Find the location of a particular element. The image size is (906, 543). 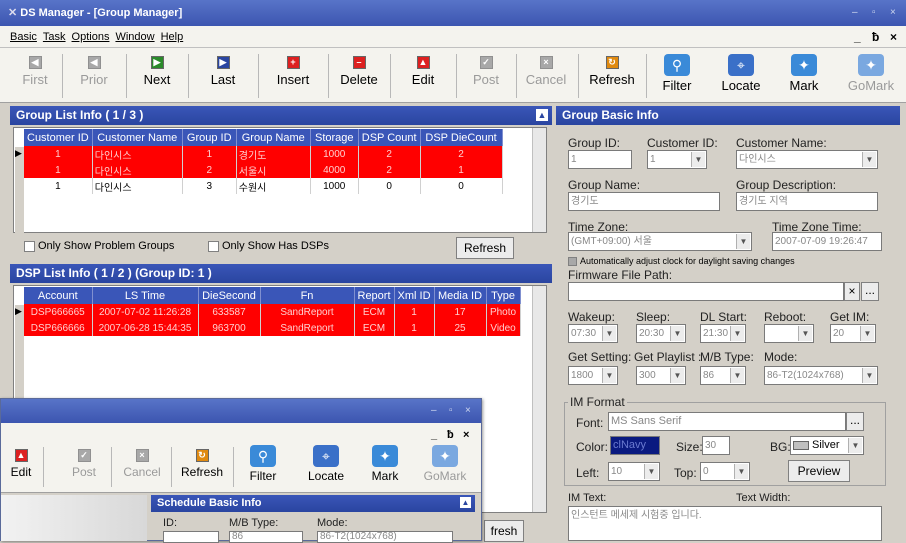

mode-select: 86-T2(1024x768) ▼ is located at coordinates (821, 375).